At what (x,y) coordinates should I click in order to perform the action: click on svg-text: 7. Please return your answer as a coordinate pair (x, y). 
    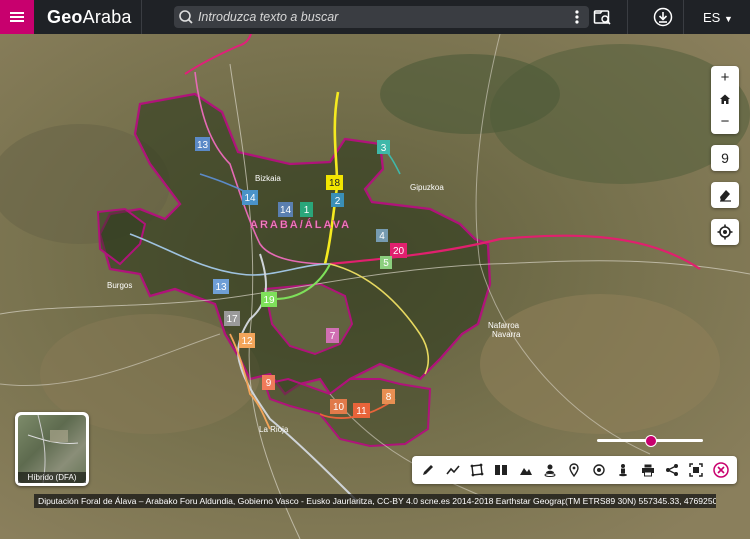
    Looking at the image, I should click on (333, 336).